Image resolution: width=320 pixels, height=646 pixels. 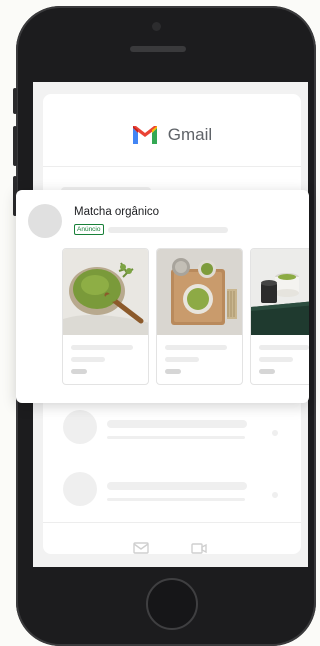 What do you see at coordinates (172, 522) in the screenshot?
I see `bottom-bar-divider` at bounding box center [172, 522].